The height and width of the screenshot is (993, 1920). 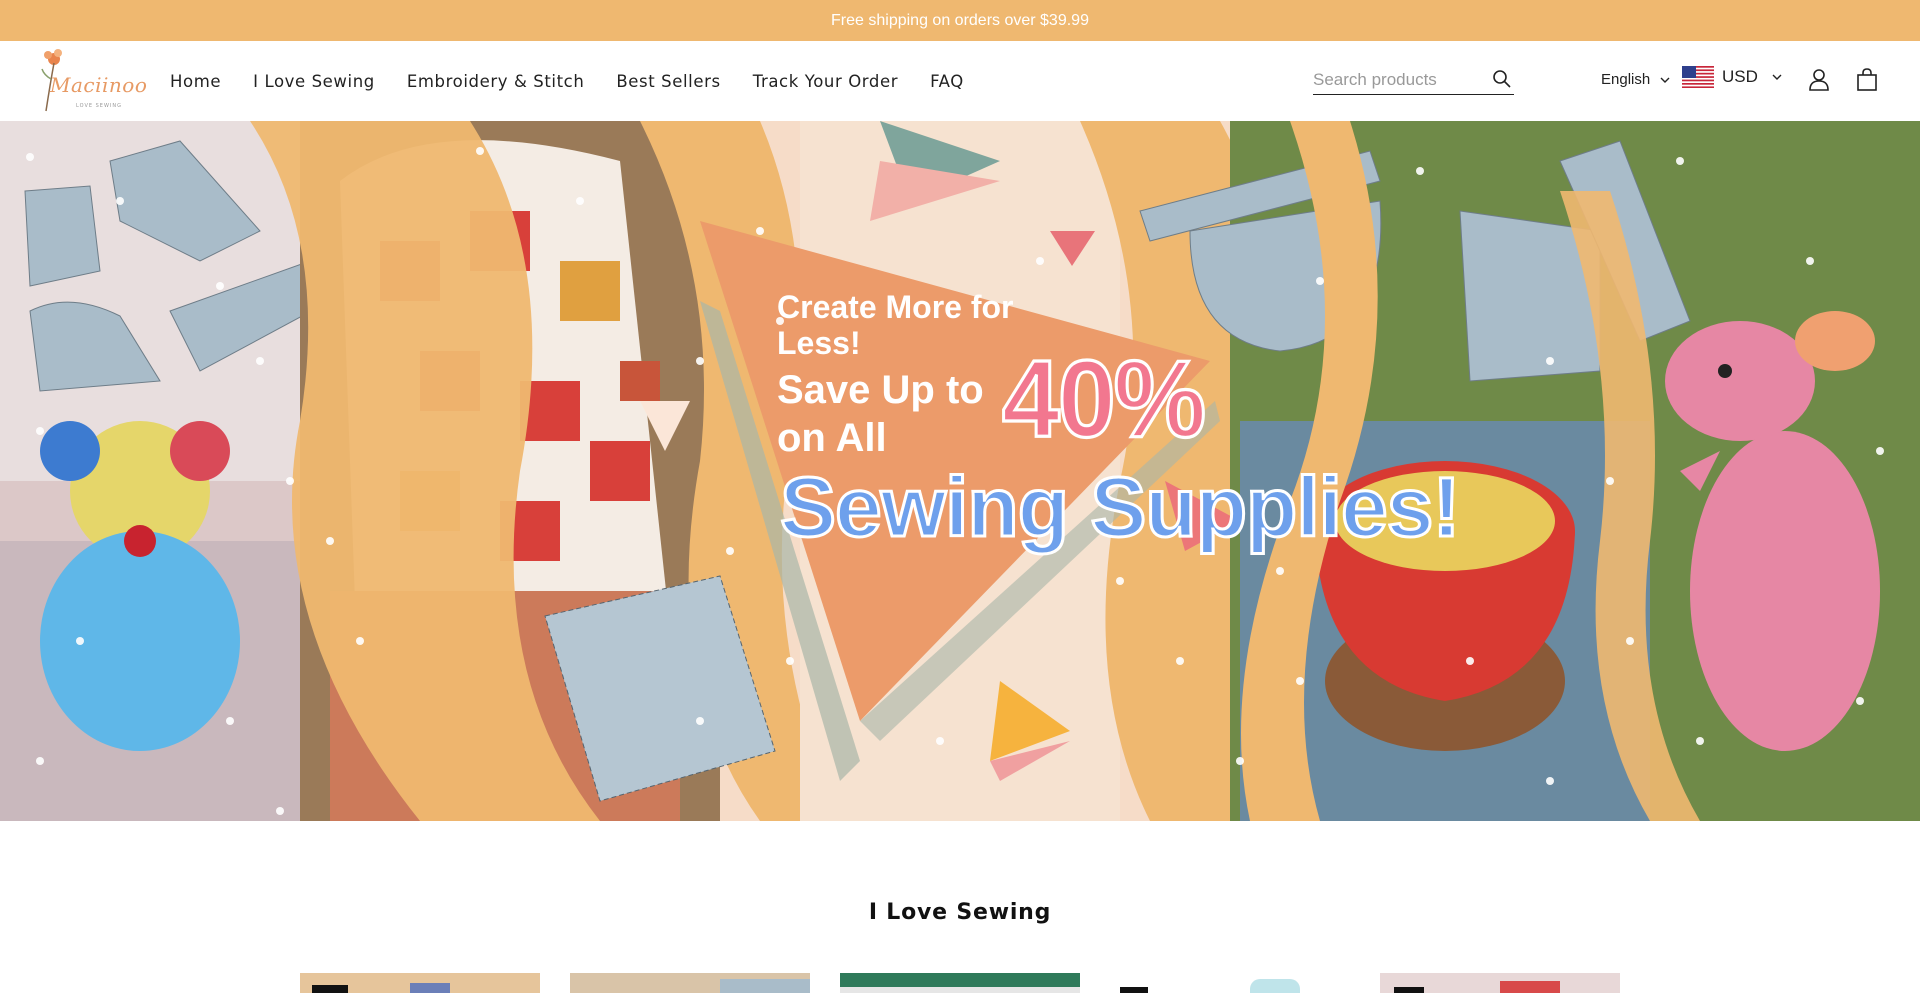 I want to click on logo: Maciinoo LOVE SEWING, so click(x=92, y=81).